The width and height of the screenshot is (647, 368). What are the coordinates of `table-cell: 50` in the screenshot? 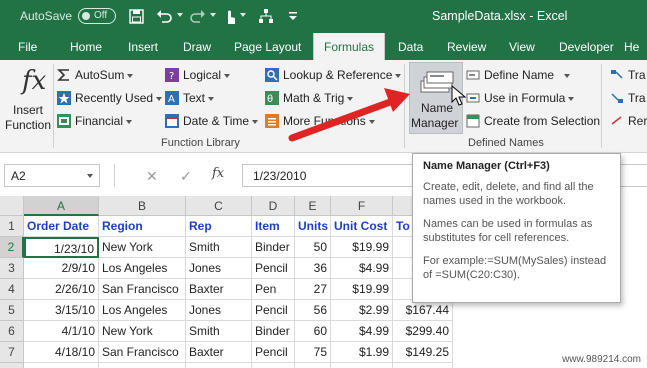 It's located at (313, 247).